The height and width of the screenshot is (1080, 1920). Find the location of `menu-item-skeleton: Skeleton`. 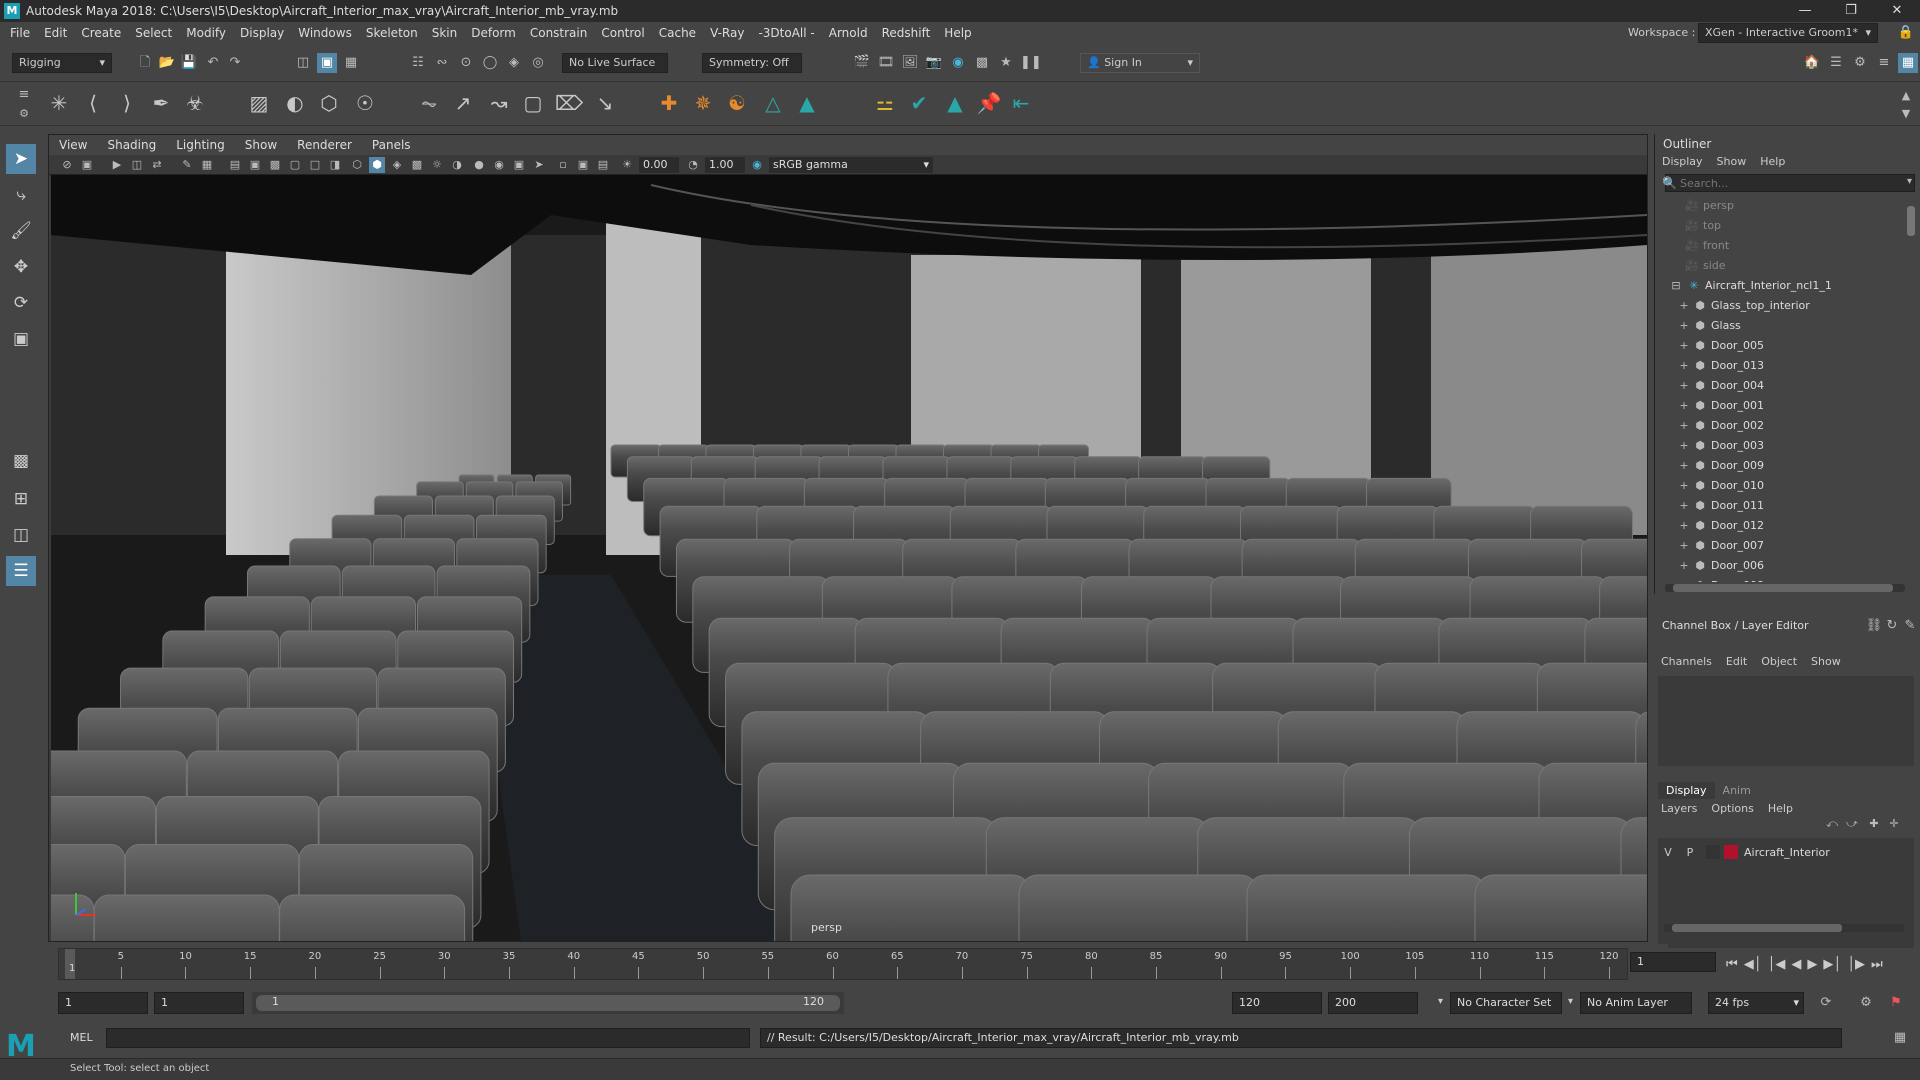

menu-item-skeleton: Skeleton is located at coordinates (392, 33).